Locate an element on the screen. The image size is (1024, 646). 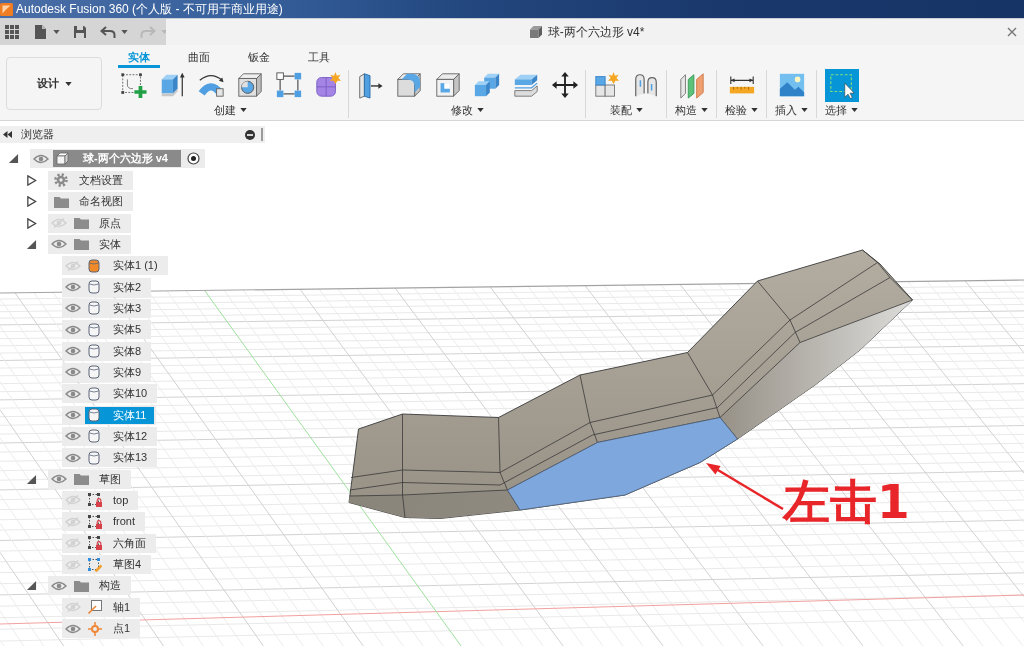
sketch-plus-icon is located at coordinates (132, 85).